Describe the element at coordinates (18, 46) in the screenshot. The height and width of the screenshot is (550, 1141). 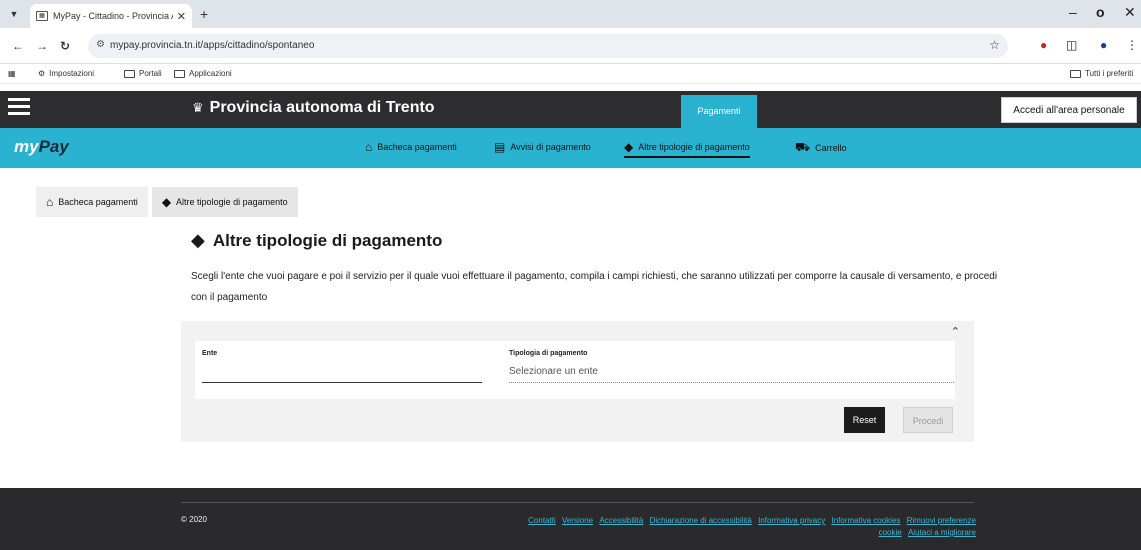
I see `back-icon: ←` at that location.